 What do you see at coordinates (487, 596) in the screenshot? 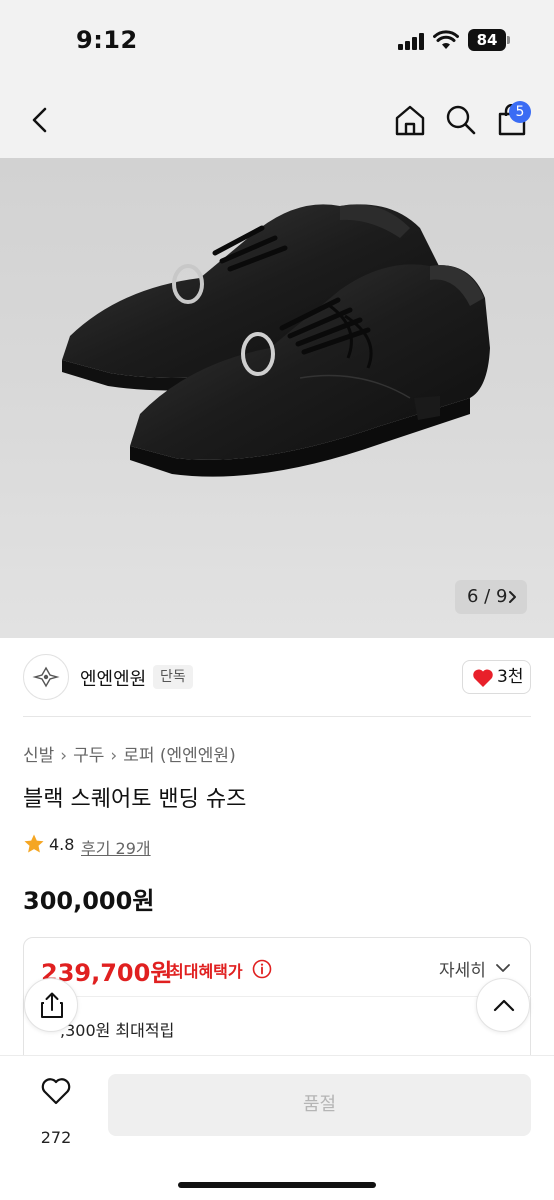
I see `image-counter-text: 6 / 9` at bounding box center [487, 596].